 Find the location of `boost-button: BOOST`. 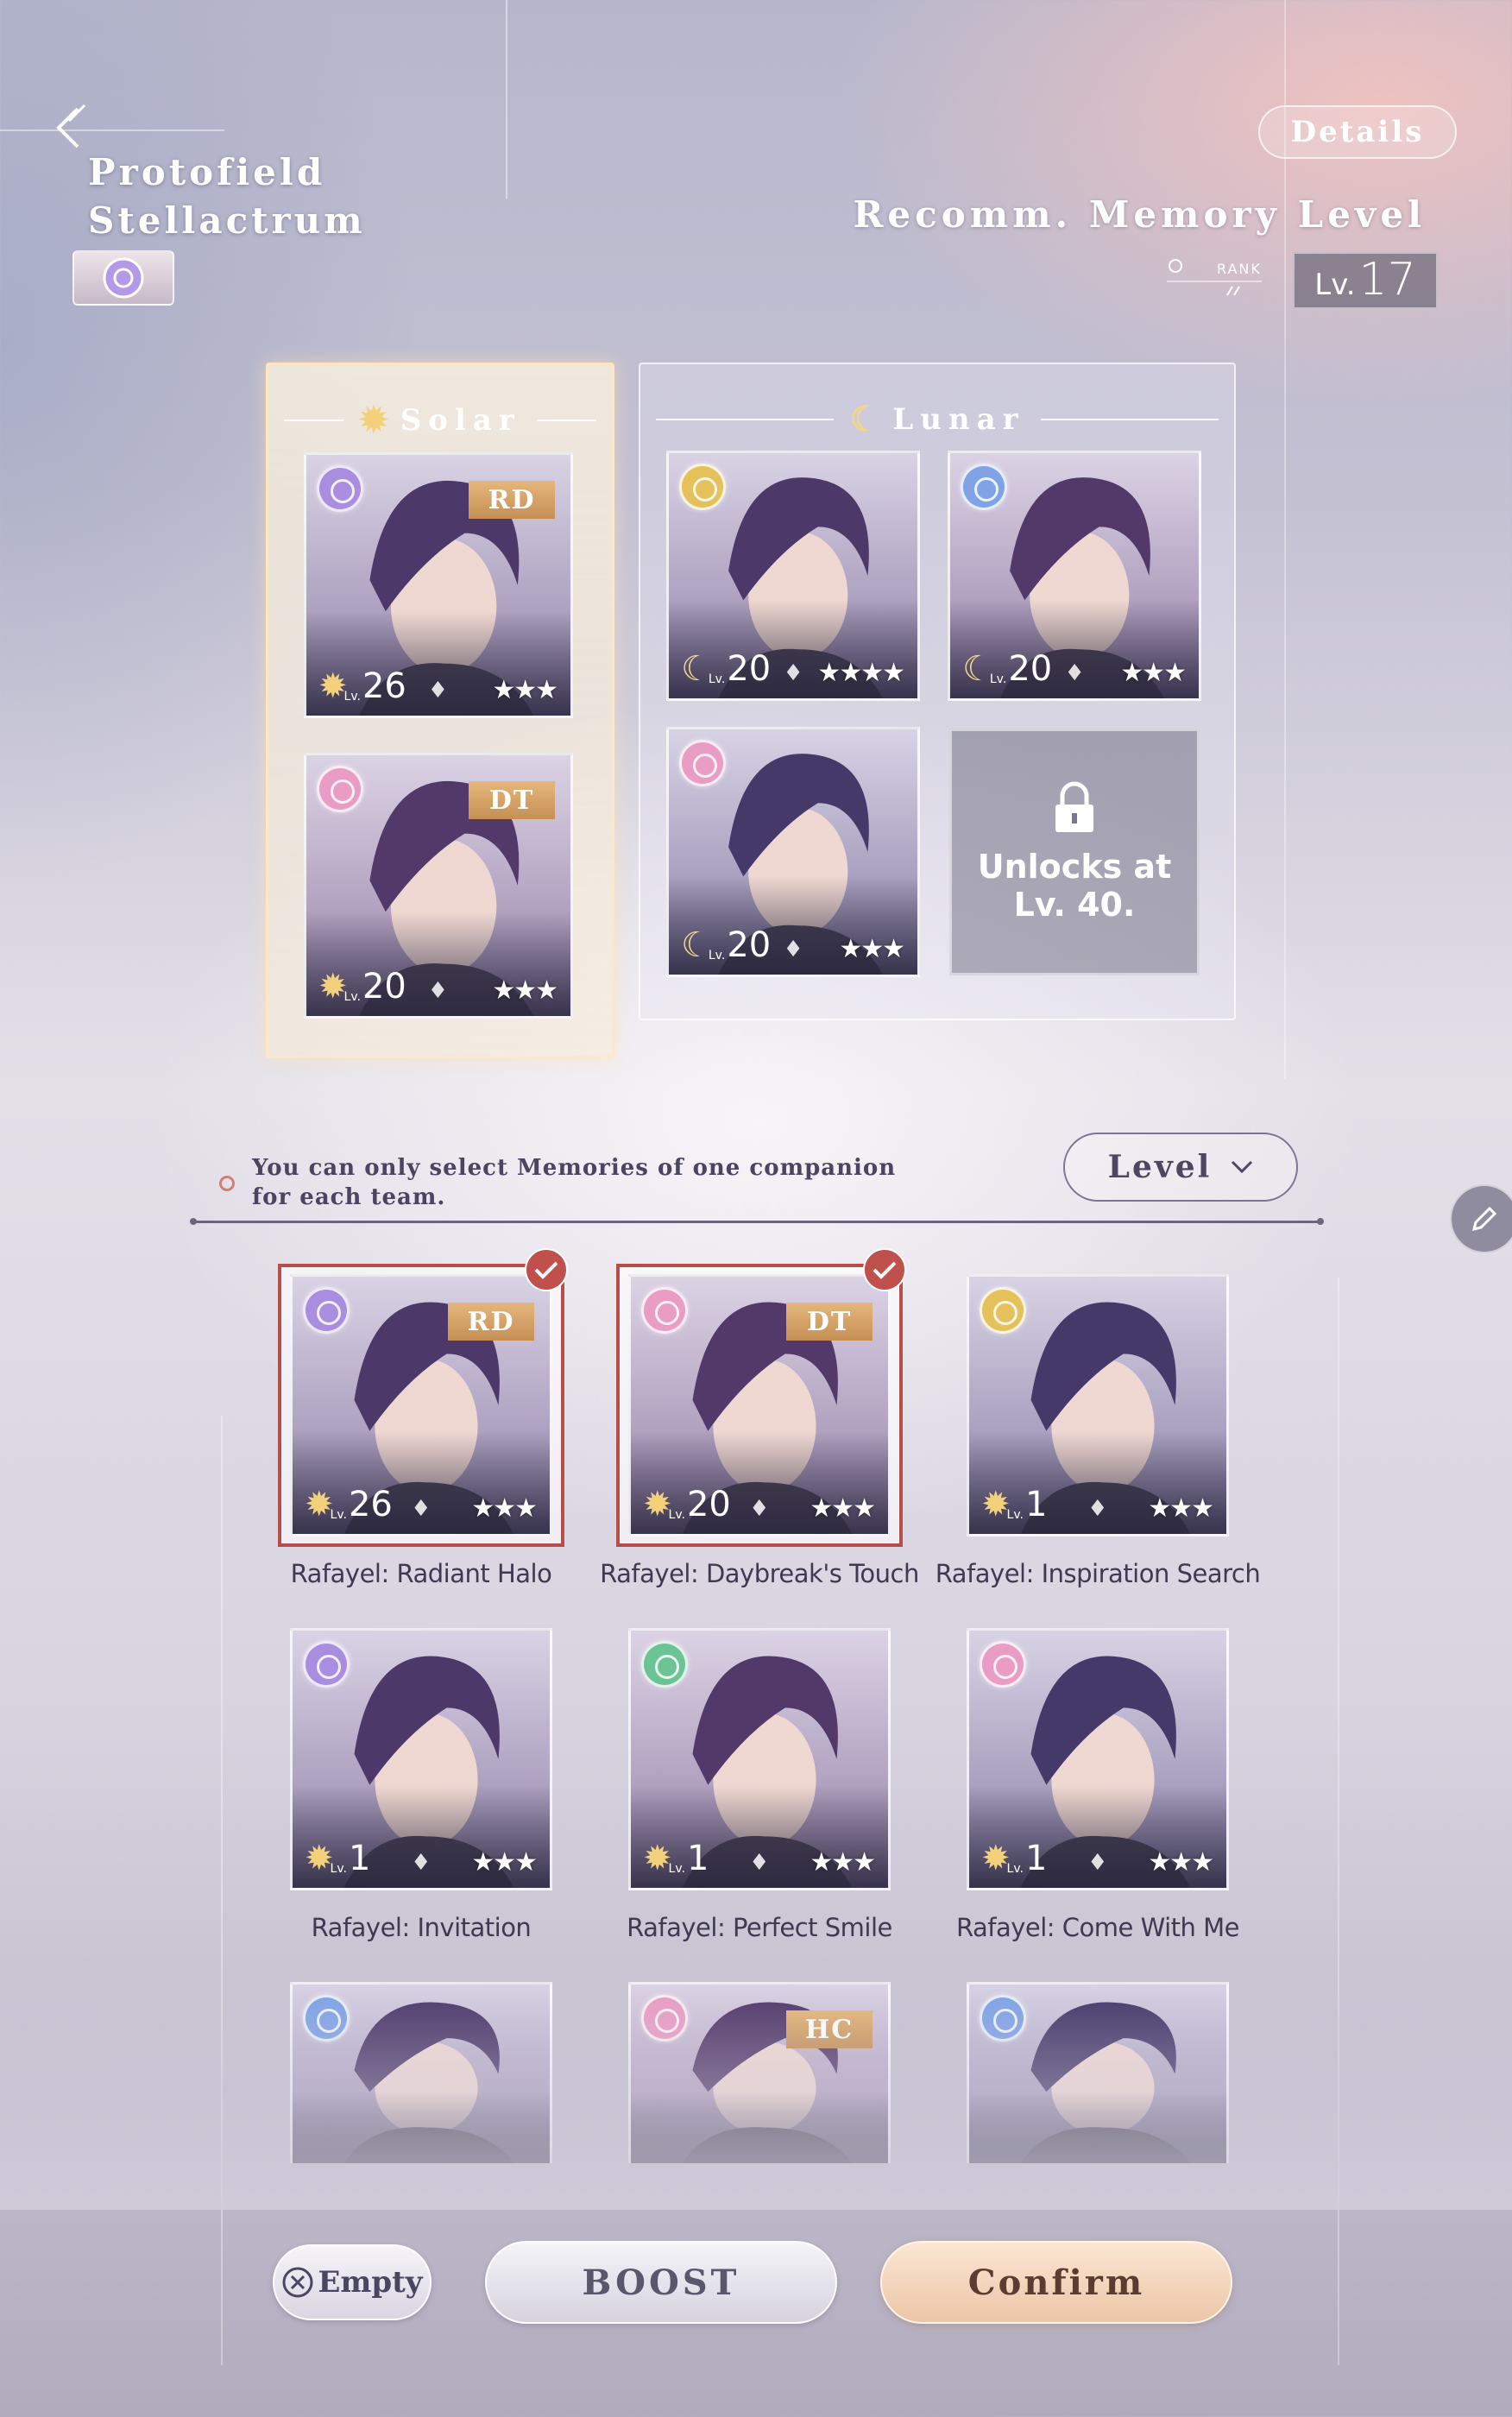

boost-button: BOOST is located at coordinates (661, 2282).